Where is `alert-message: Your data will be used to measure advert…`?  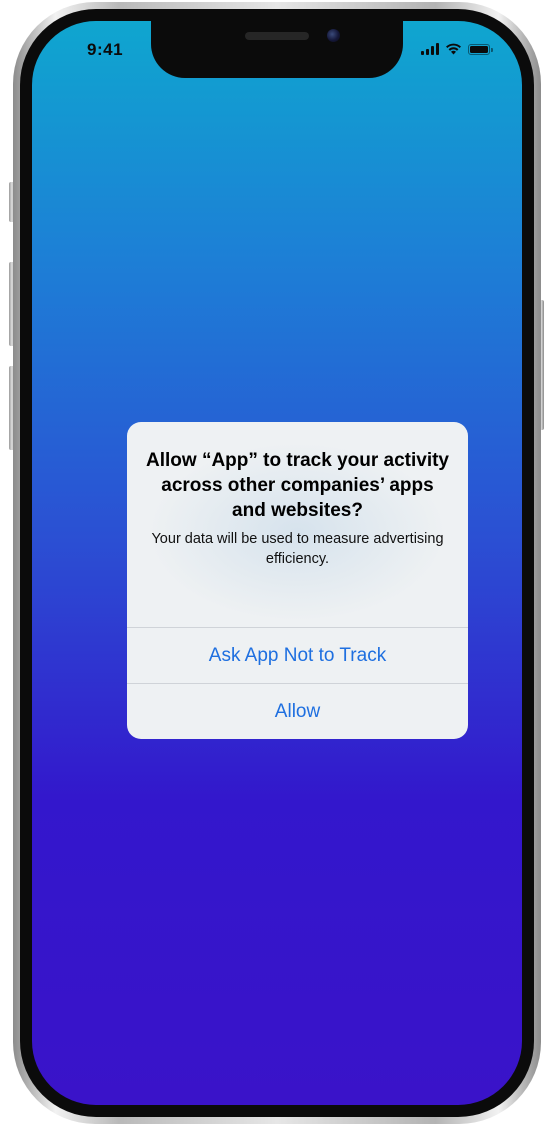
alert-message: Your data will be used to measure advert… is located at coordinates (297, 549).